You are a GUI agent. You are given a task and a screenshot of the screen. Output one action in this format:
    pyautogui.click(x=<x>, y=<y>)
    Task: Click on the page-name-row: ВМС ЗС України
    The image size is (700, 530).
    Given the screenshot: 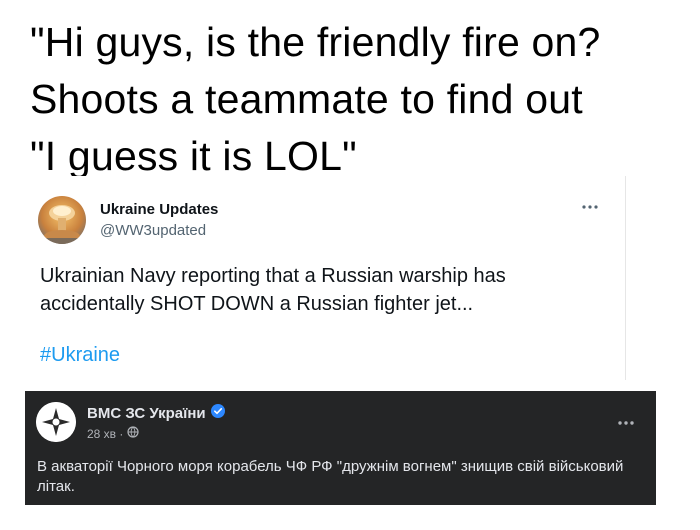 What is the action you would take?
    pyautogui.click(x=156, y=413)
    